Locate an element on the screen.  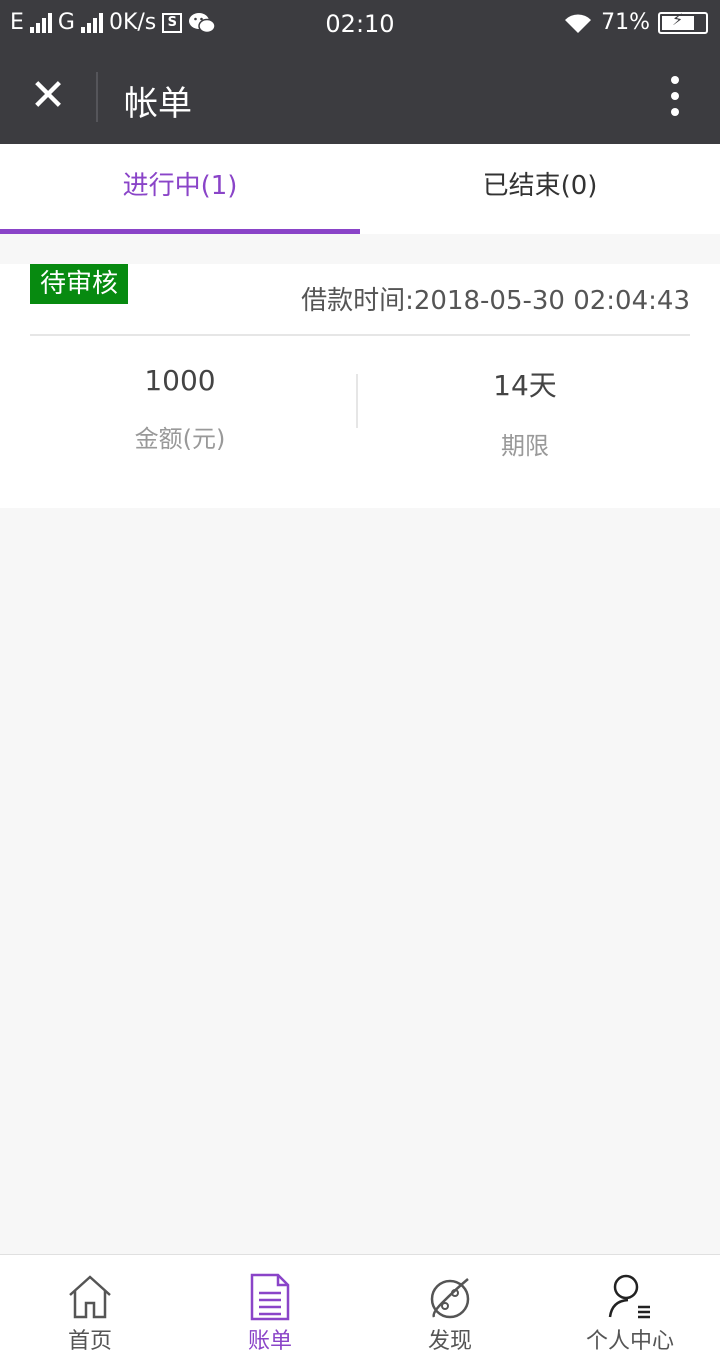
tabbar-item-discover: 发现 is located at coordinates (450, 1305).